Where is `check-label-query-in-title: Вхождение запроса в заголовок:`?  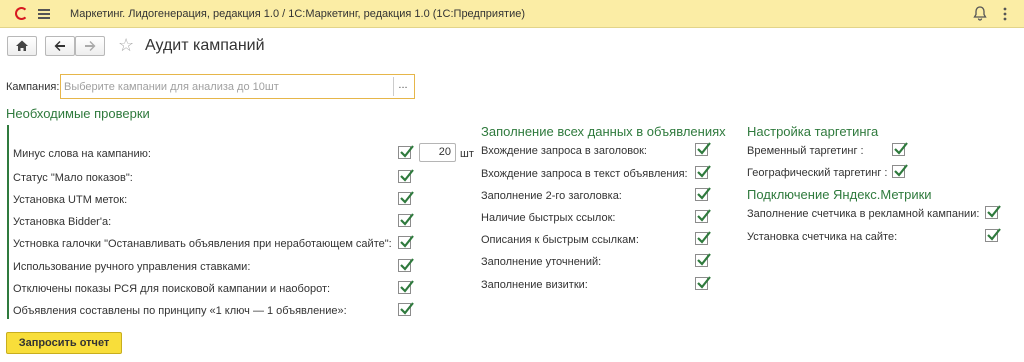
check-label-query-in-title: Вхождение запроса в заголовок: is located at coordinates (564, 151).